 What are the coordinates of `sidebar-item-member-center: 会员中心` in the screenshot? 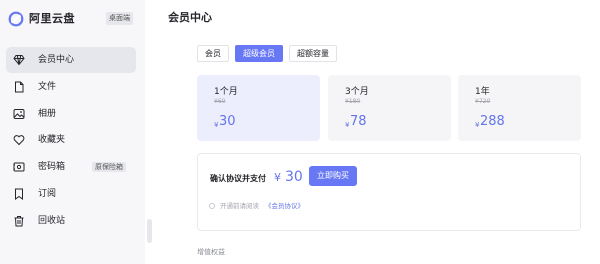 It's located at (71, 60).